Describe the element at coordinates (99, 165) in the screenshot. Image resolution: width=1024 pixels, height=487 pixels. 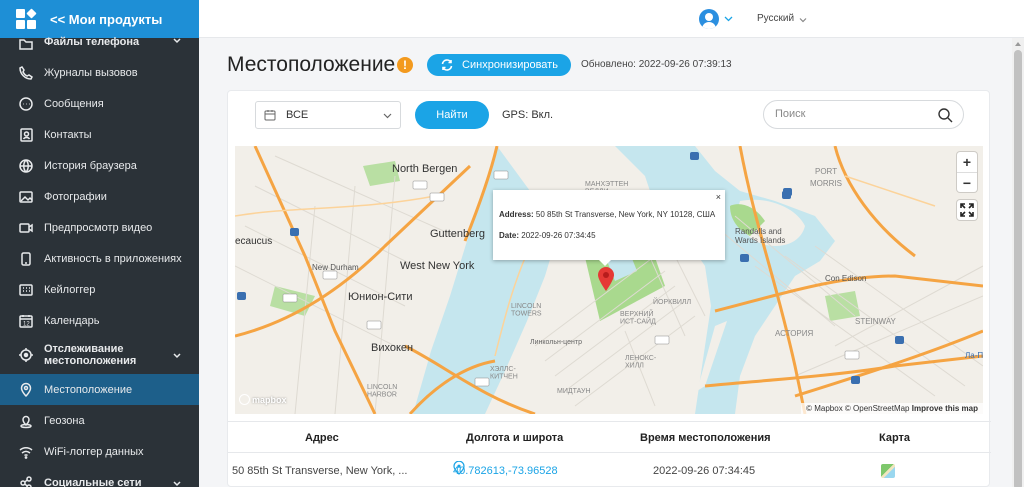
I see `sidebar-item-browser-history: История браузера` at that location.